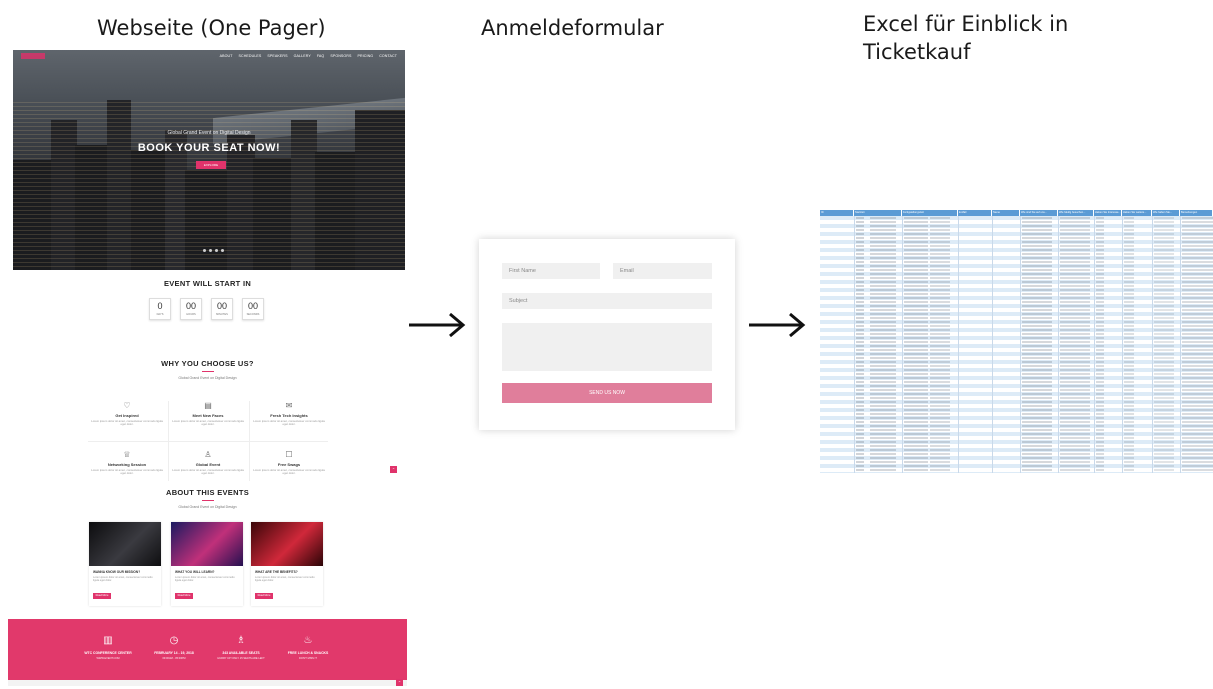  What do you see at coordinates (662, 271) in the screenshot?
I see `email-field: Email` at bounding box center [662, 271].